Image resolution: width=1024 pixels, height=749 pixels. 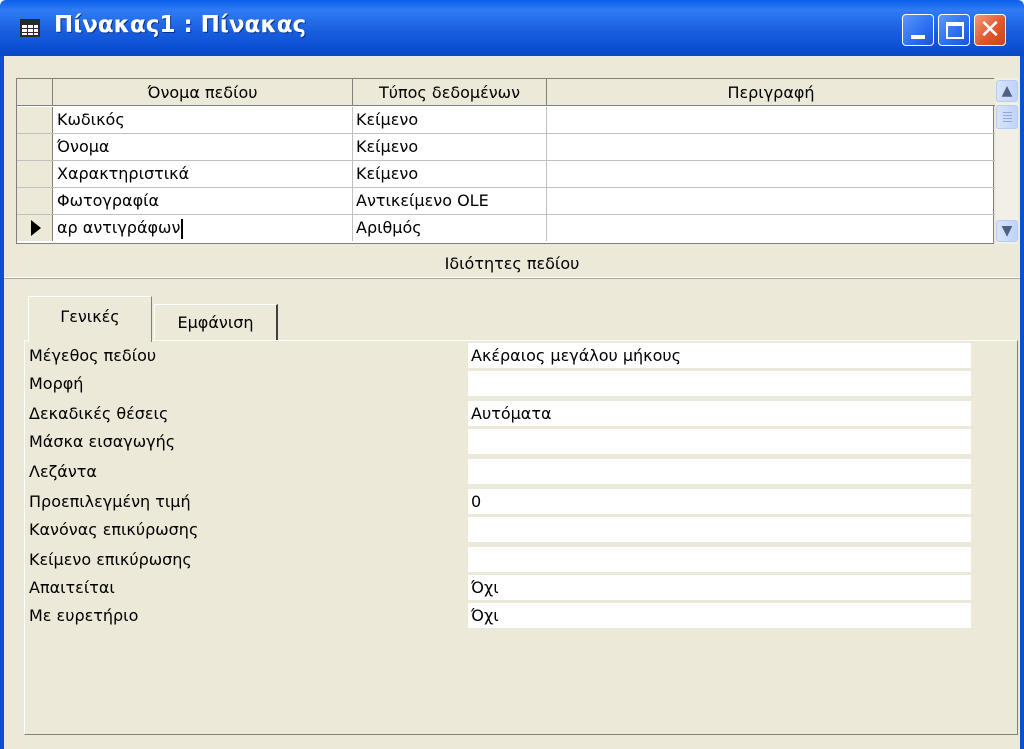 What do you see at coordinates (114, 529) in the screenshot?
I see `property-label: Κανόνας επικύρωσης` at bounding box center [114, 529].